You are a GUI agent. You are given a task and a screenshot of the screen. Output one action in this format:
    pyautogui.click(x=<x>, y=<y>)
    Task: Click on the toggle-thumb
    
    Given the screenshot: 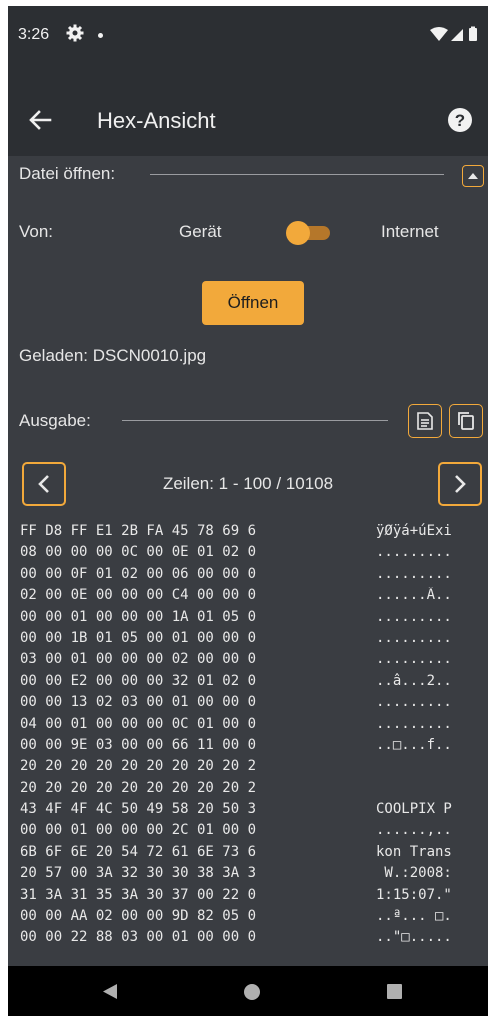 What is the action you would take?
    pyautogui.click(x=298, y=233)
    